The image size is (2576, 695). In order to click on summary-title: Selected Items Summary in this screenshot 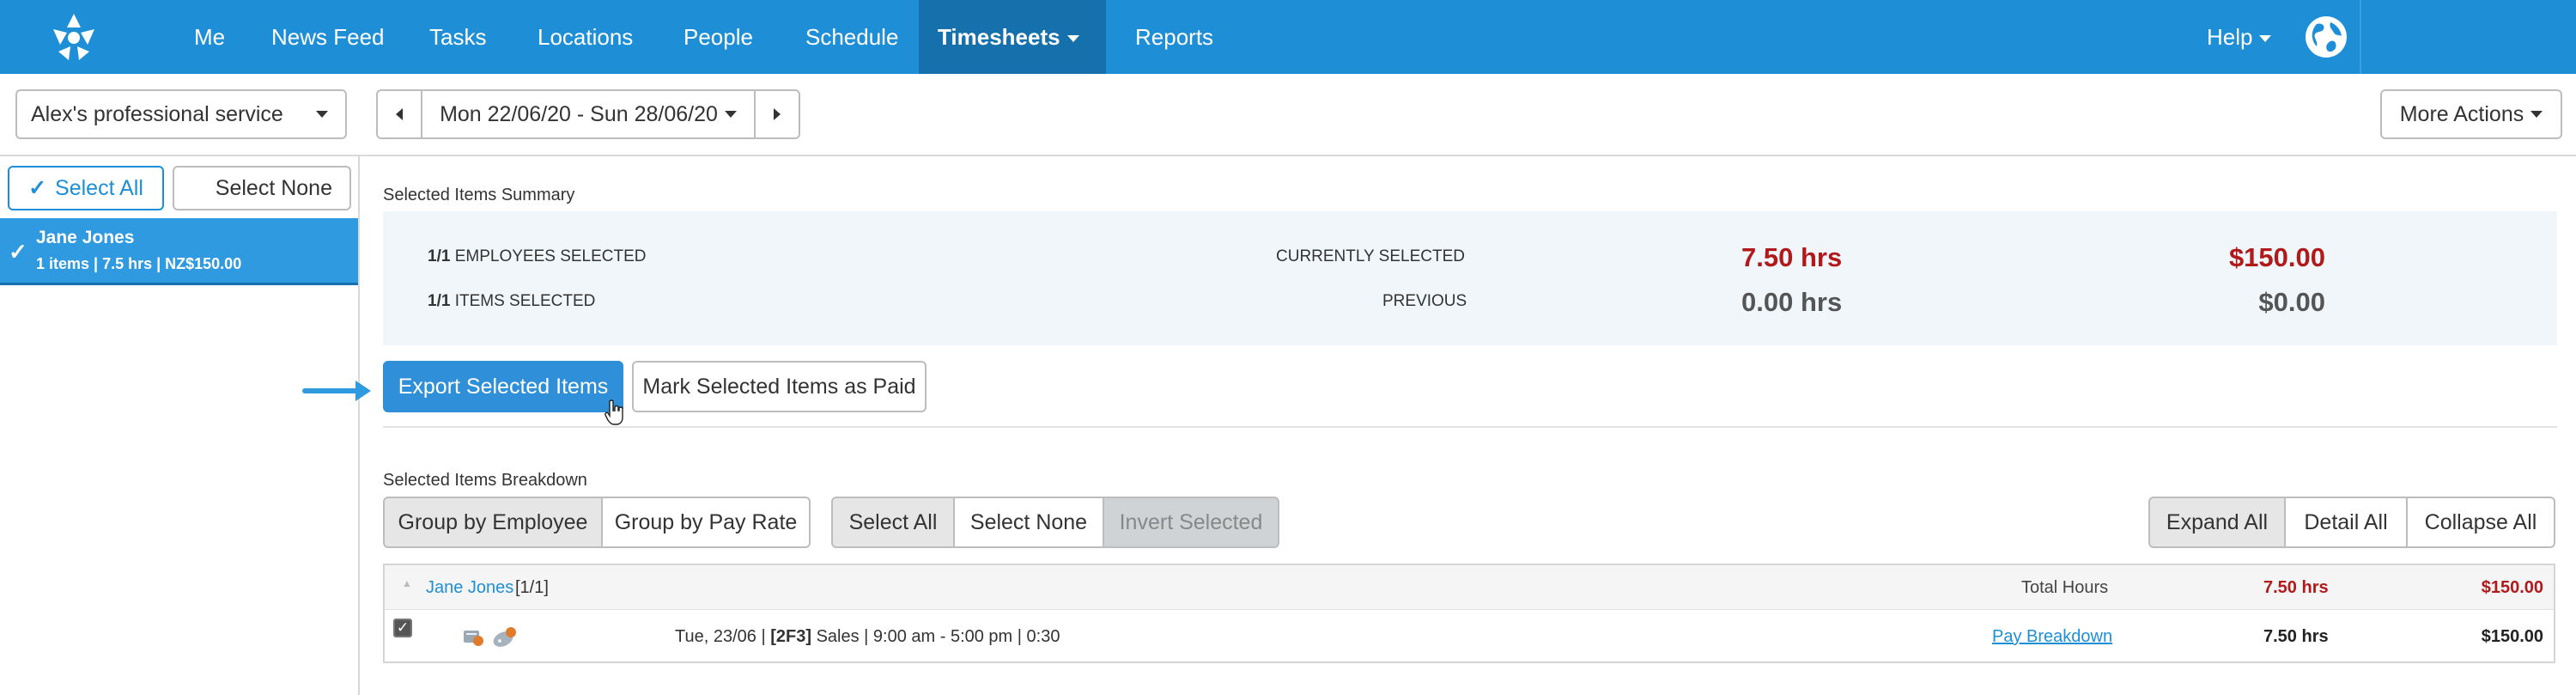, I will do `click(479, 195)`.